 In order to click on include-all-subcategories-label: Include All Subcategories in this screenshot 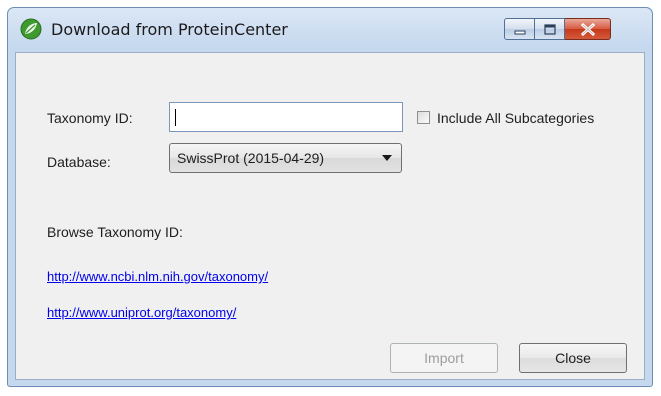, I will do `click(515, 118)`.